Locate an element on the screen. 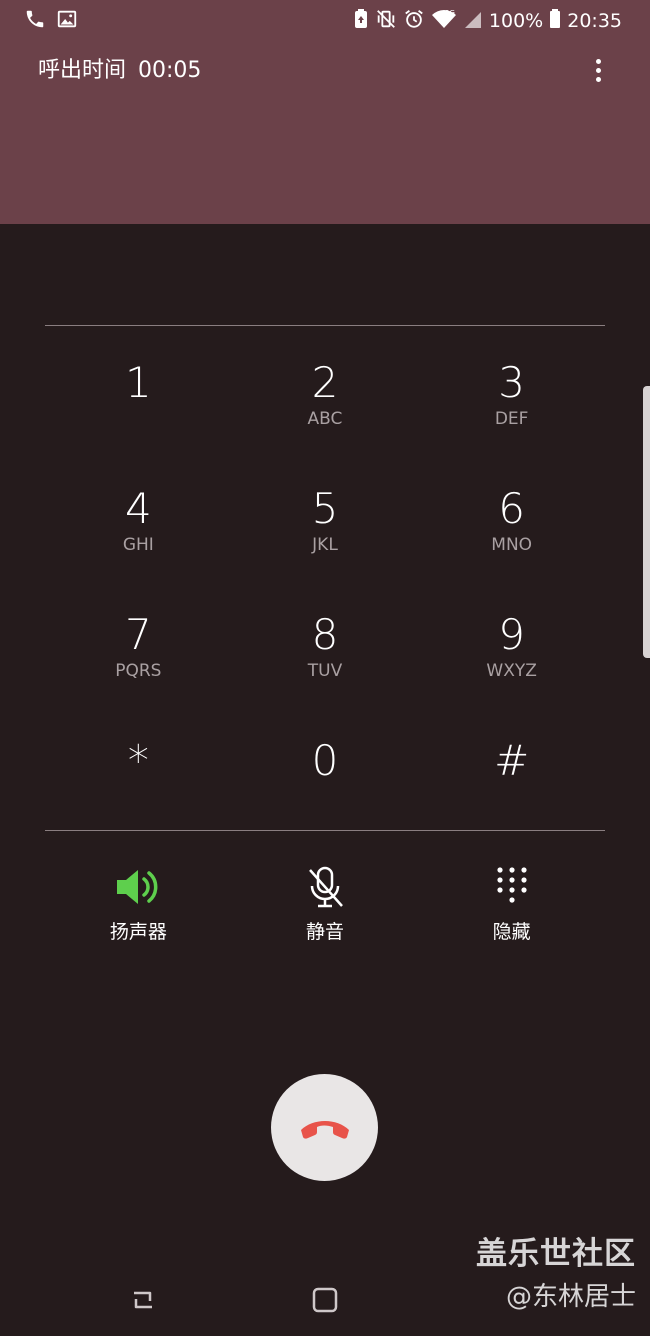  end-call-button is located at coordinates (324, 1127).